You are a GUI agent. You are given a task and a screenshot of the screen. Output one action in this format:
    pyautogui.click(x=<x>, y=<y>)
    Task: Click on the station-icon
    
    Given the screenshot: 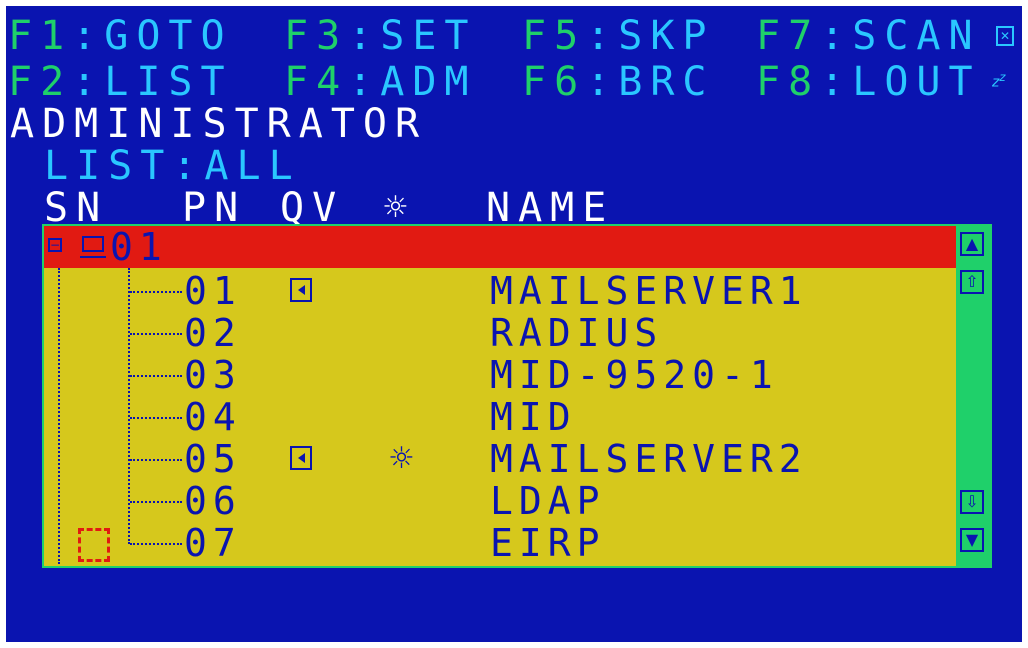 What is the action you would take?
    pyautogui.click(x=93, y=244)
    